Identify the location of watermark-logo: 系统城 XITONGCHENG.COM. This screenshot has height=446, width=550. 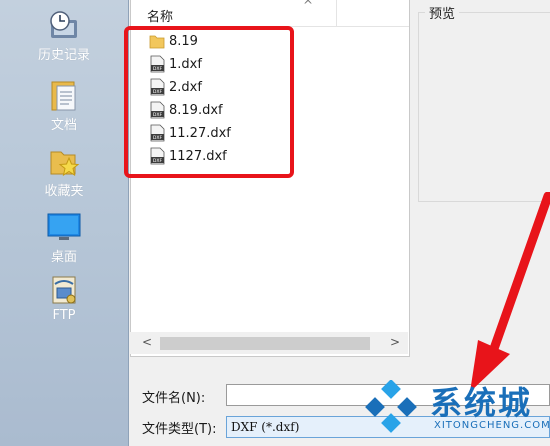
(453, 409).